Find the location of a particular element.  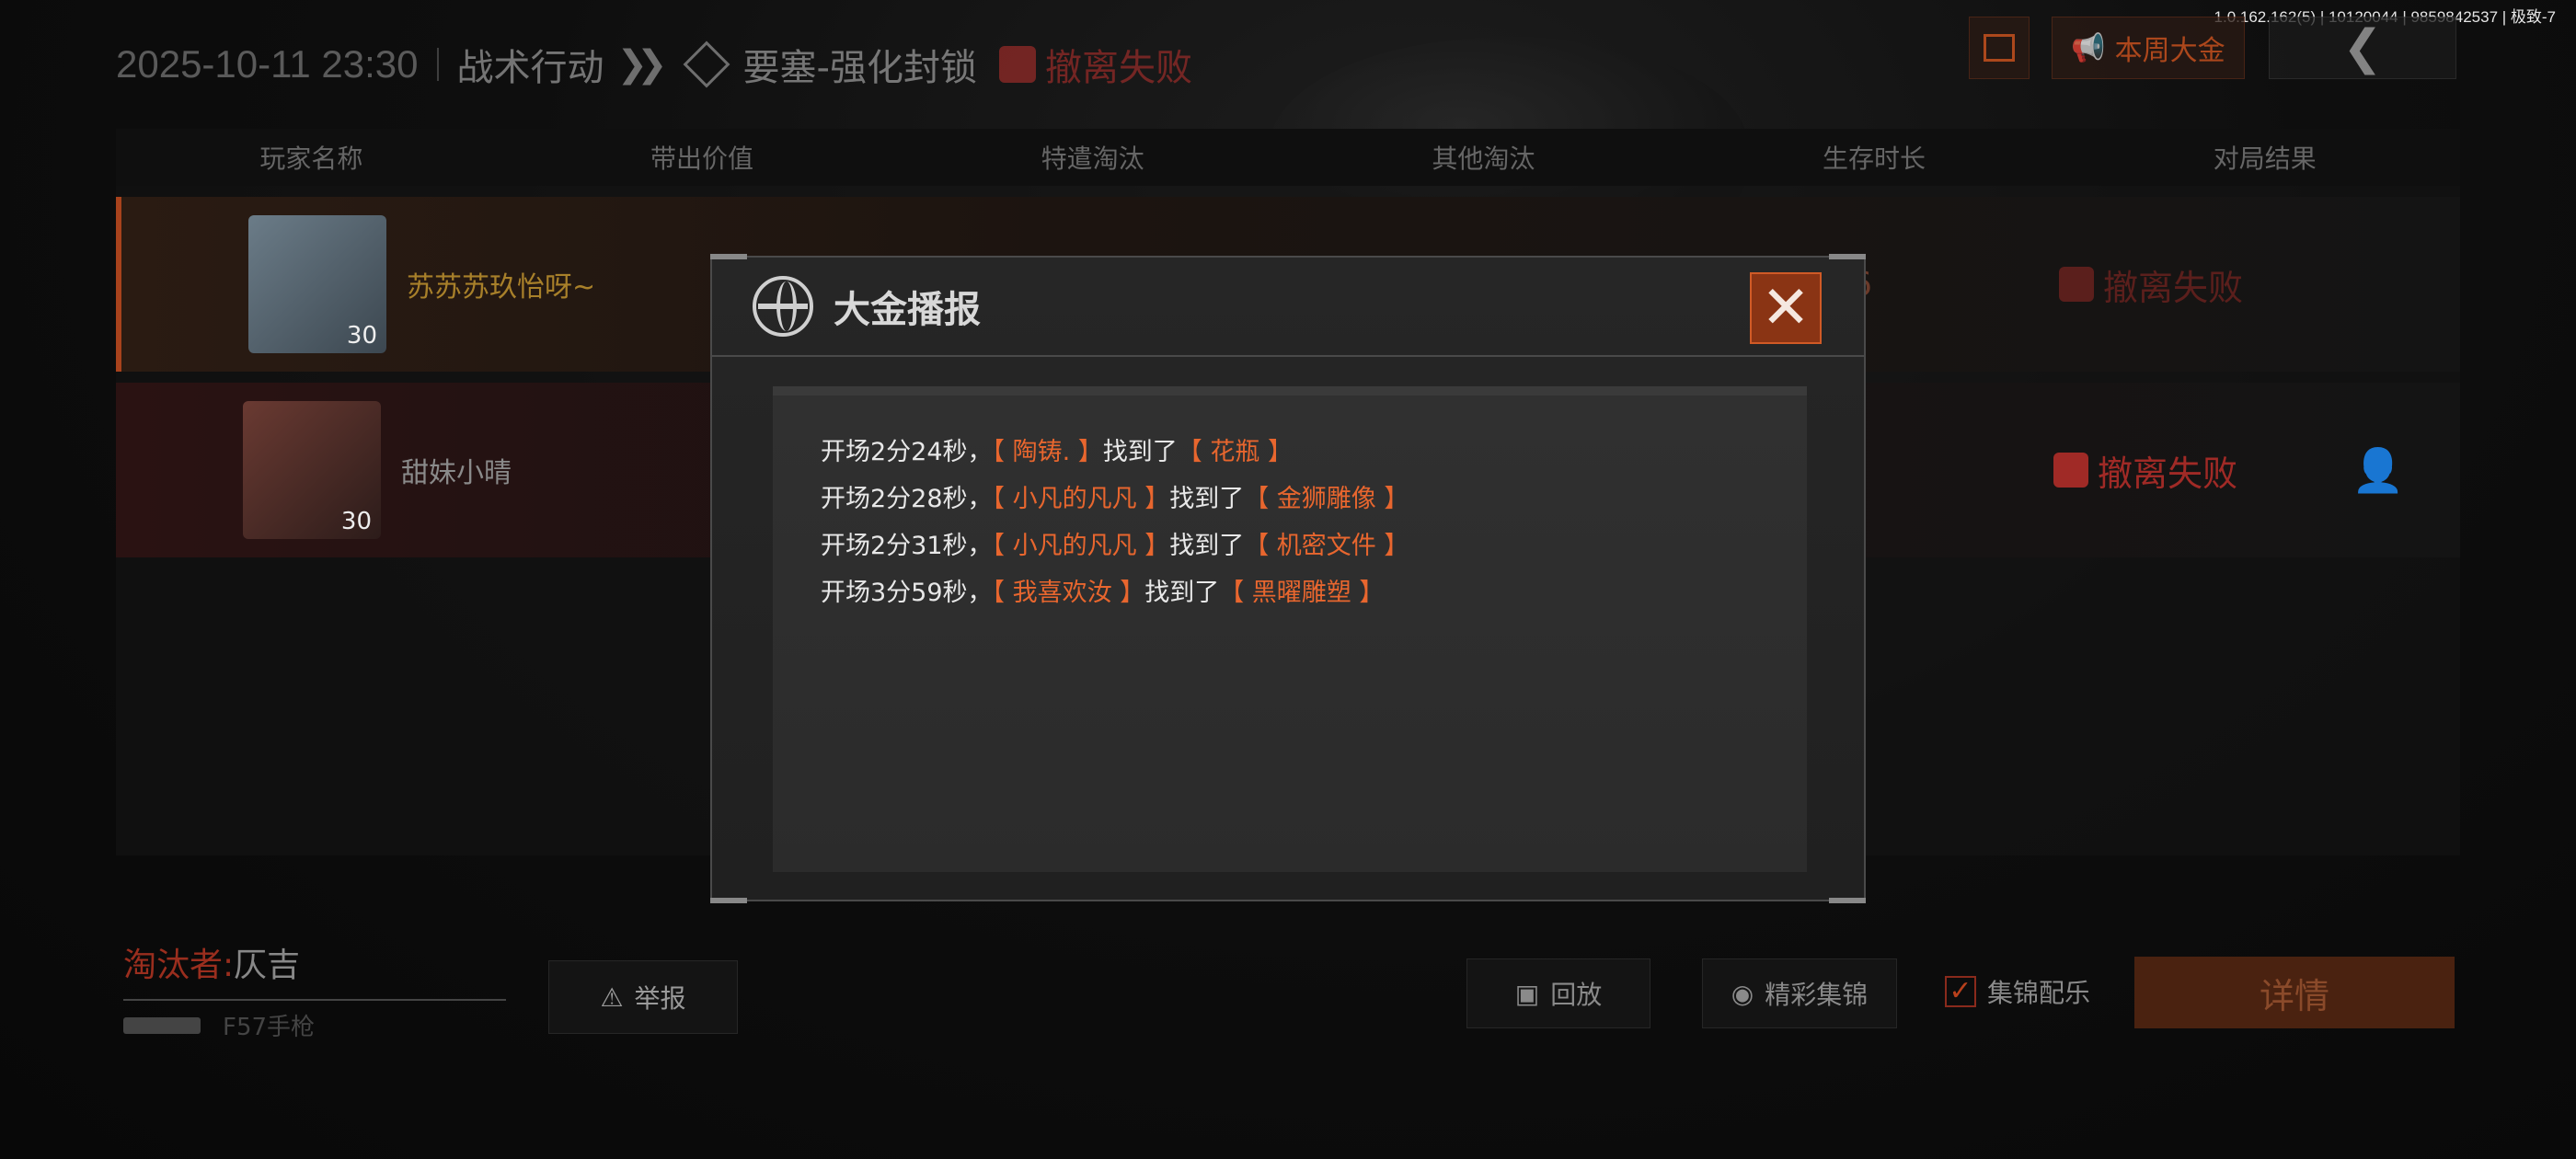

share-icon is located at coordinates (1999, 48).